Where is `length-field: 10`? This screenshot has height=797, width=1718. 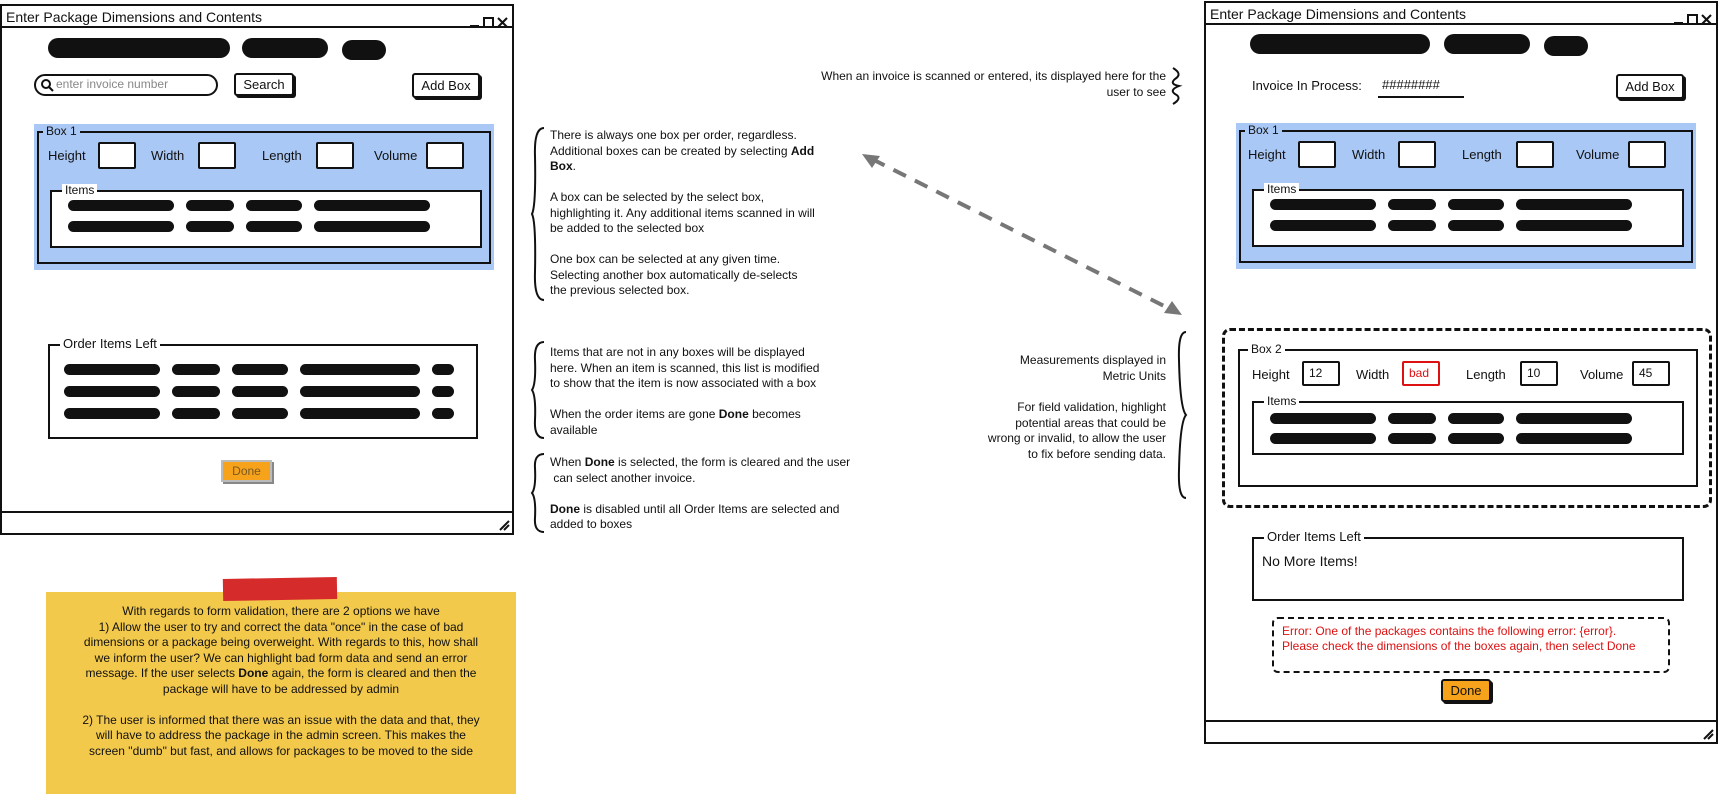 length-field: 10 is located at coordinates (1539, 373).